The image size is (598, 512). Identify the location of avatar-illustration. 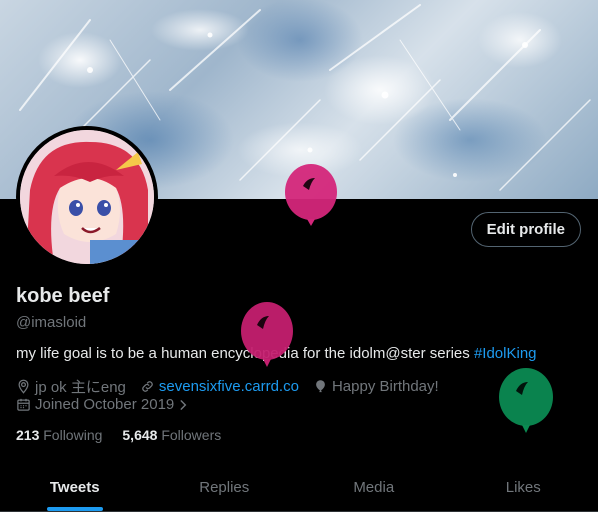
(87, 197).